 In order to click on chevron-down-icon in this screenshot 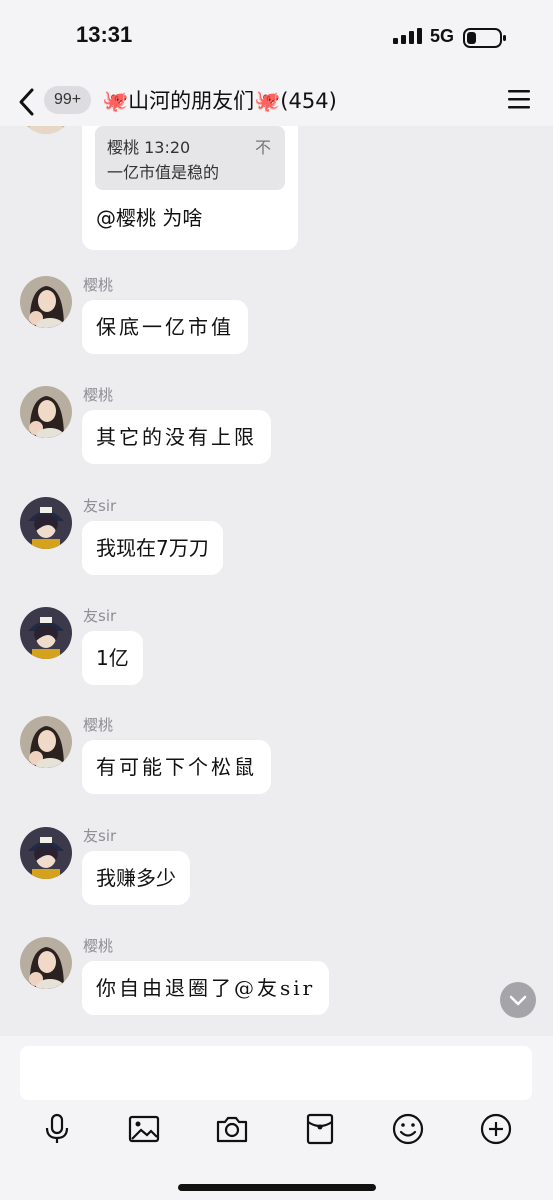, I will do `click(518, 1000)`.